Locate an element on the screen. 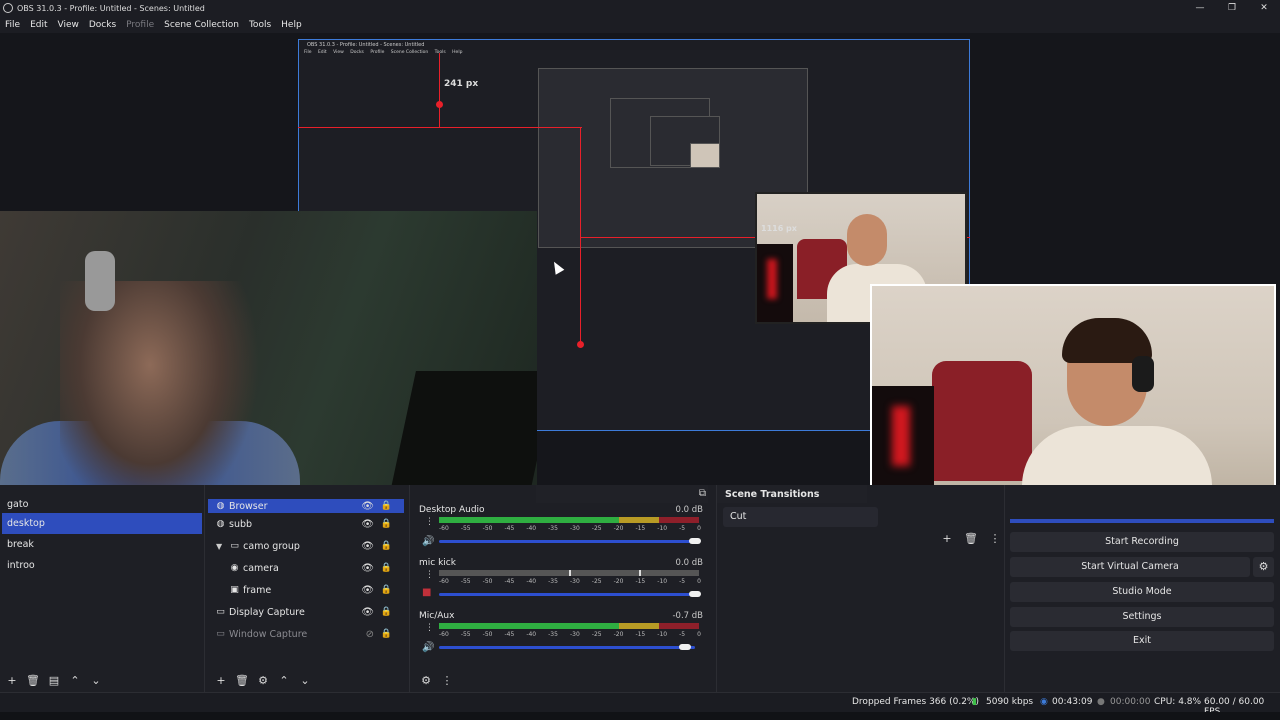  virtual-camera-settings-gear-icon: ⚙ is located at coordinates (1263, 567).